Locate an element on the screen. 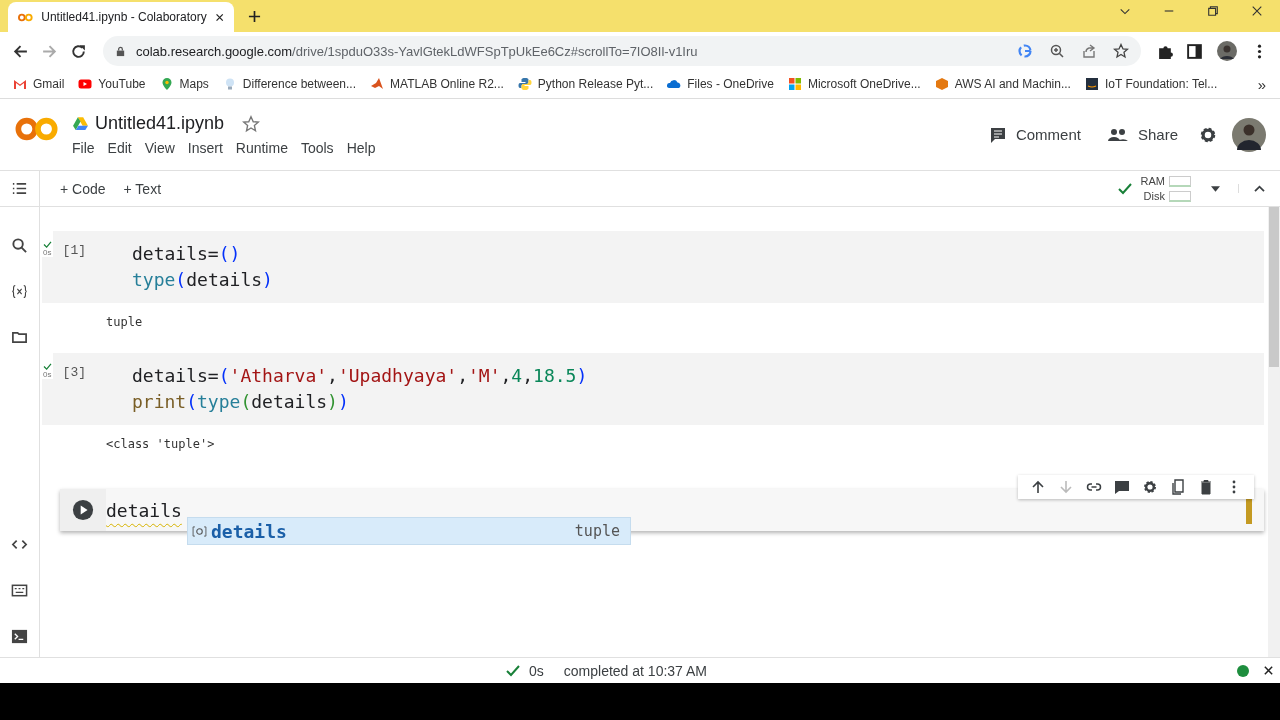 This screenshot has width=1280, height=720. windows-icon is located at coordinates (794, 84).